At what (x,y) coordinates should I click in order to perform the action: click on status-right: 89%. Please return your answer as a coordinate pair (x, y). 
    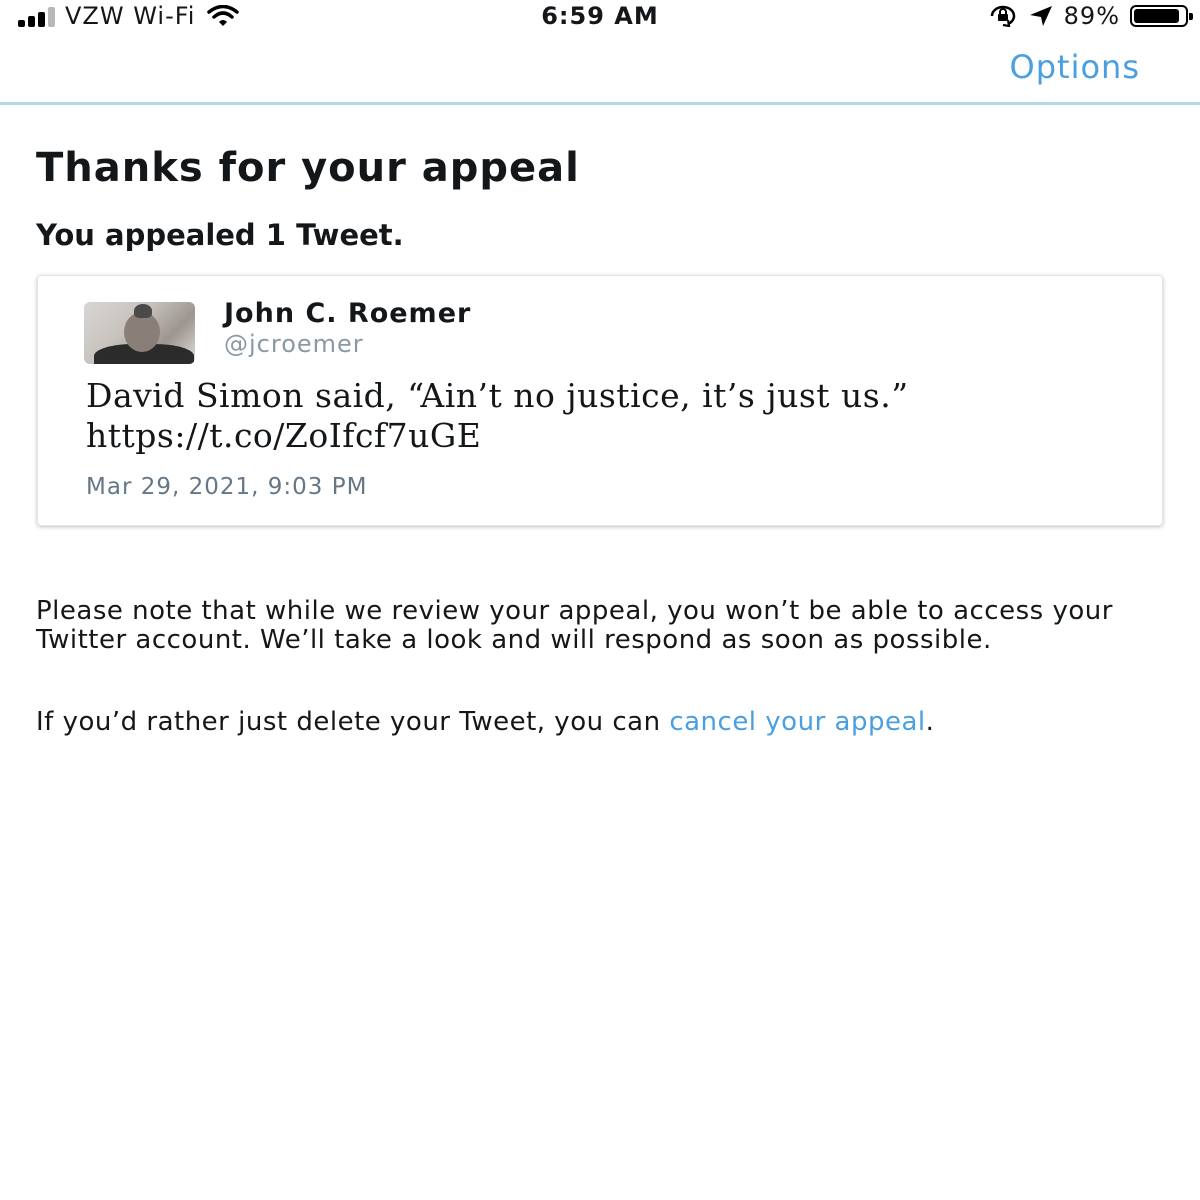
    Looking at the image, I should click on (1090, 16).